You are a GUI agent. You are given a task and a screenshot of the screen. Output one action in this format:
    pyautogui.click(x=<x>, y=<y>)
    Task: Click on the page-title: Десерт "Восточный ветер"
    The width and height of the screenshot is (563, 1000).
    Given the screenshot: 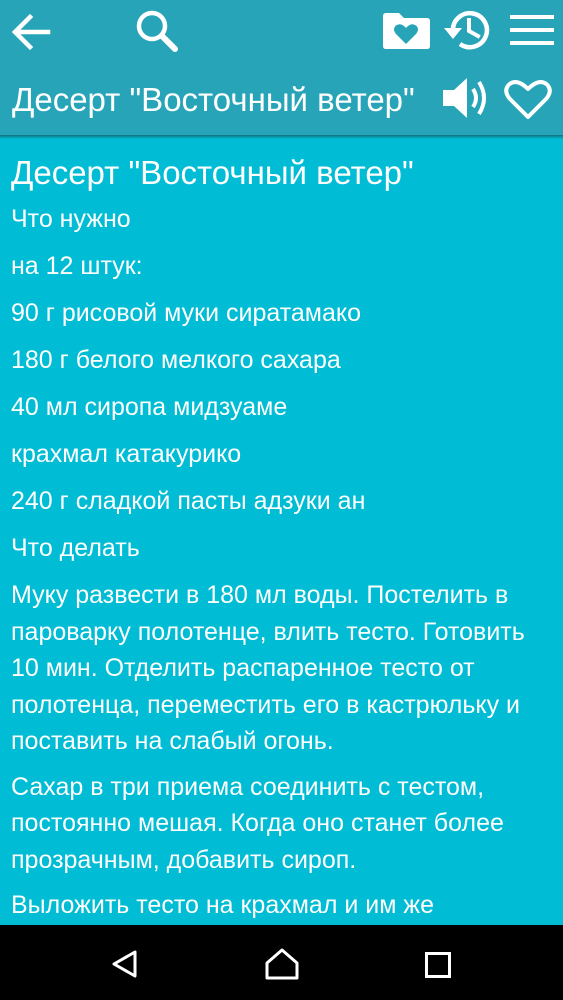 What is the action you would take?
    pyautogui.click(x=213, y=99)
    